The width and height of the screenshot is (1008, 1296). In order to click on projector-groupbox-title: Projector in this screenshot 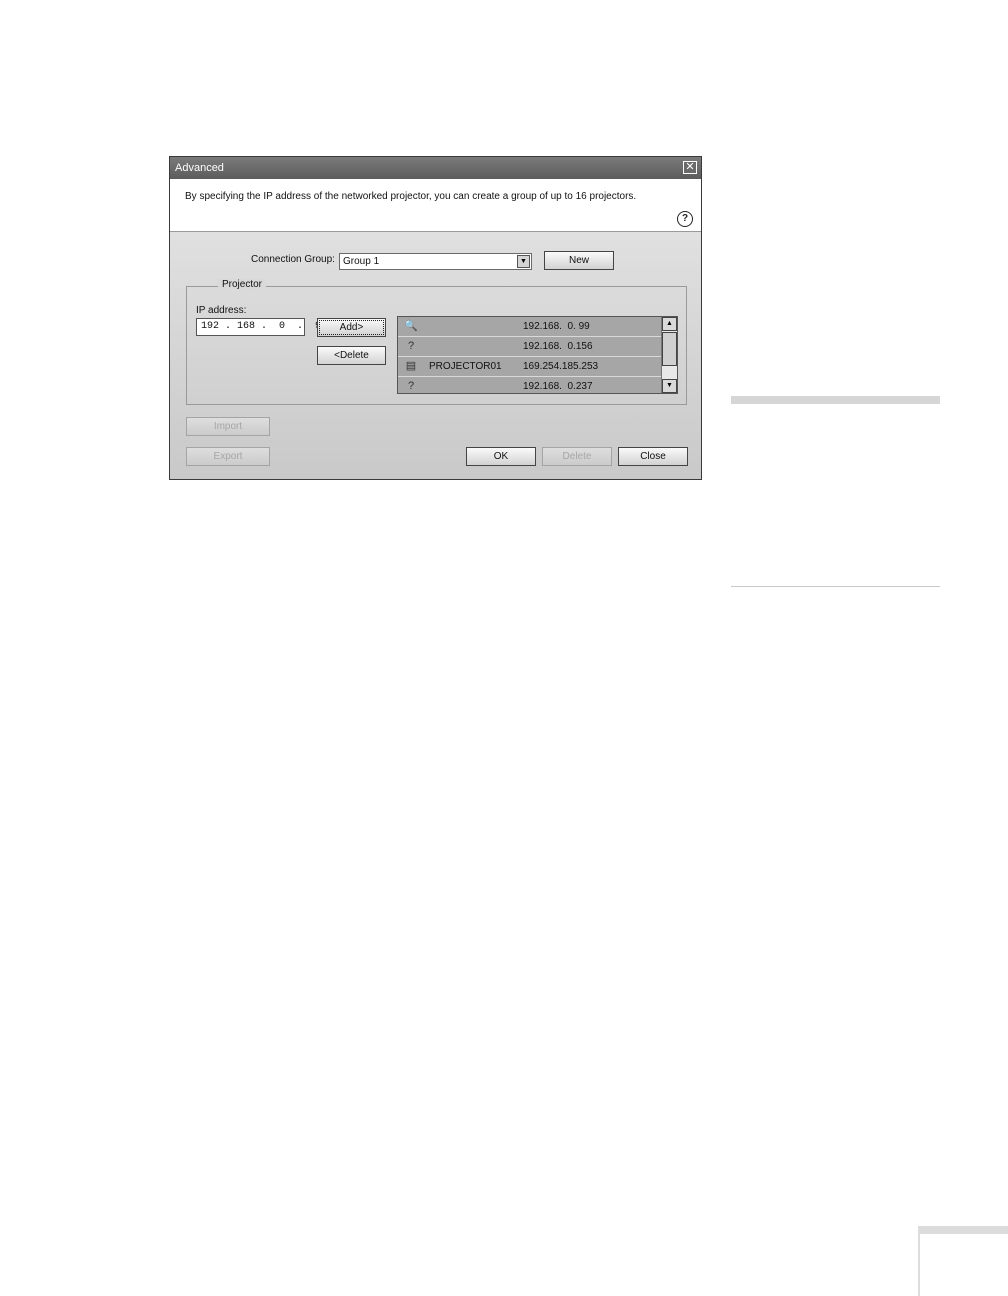, I will do `click(242, 284)`.